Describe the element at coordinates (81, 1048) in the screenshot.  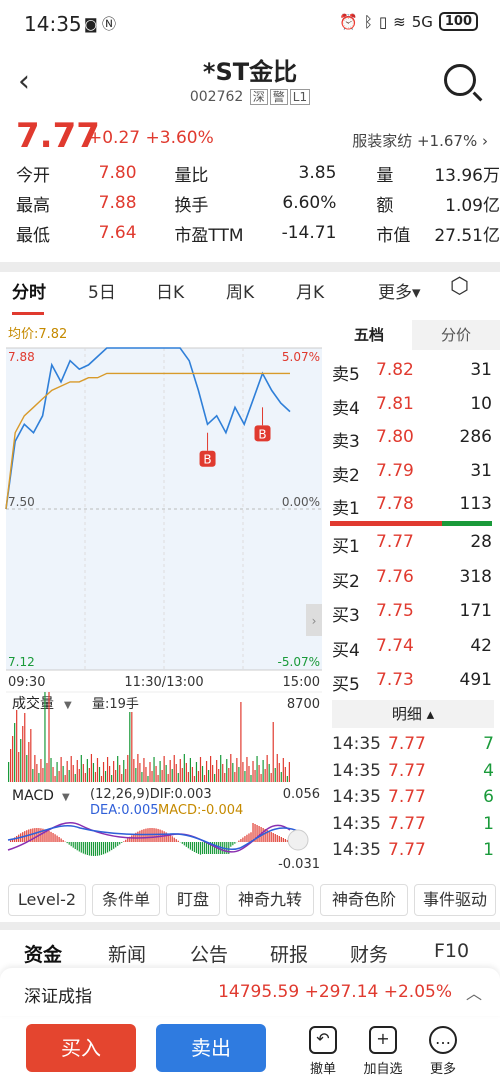
I see `buy-button: 买入` at that location.